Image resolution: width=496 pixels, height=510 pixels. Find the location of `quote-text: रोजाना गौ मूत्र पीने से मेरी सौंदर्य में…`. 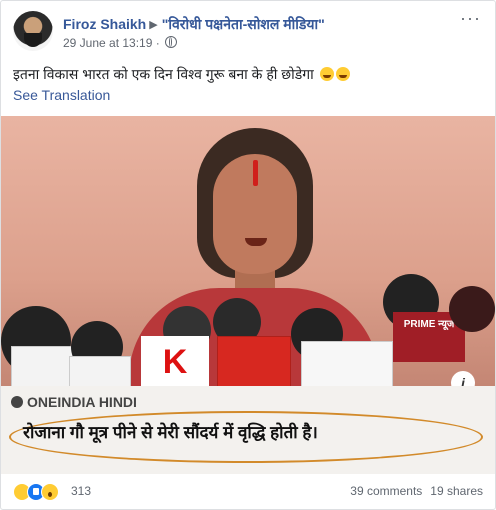

quote-text: रोजाना गौ मूत्र पीने से मेरी सौंदर्य में… is located at coordinates (170, 432).